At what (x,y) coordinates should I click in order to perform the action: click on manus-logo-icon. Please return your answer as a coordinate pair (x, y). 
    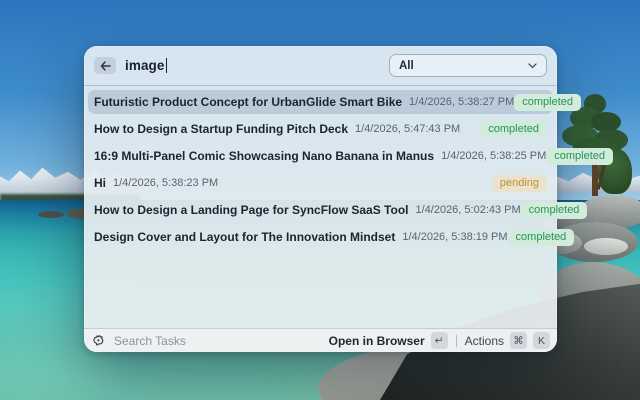
    Looking at the image, I should click on (98, 341).